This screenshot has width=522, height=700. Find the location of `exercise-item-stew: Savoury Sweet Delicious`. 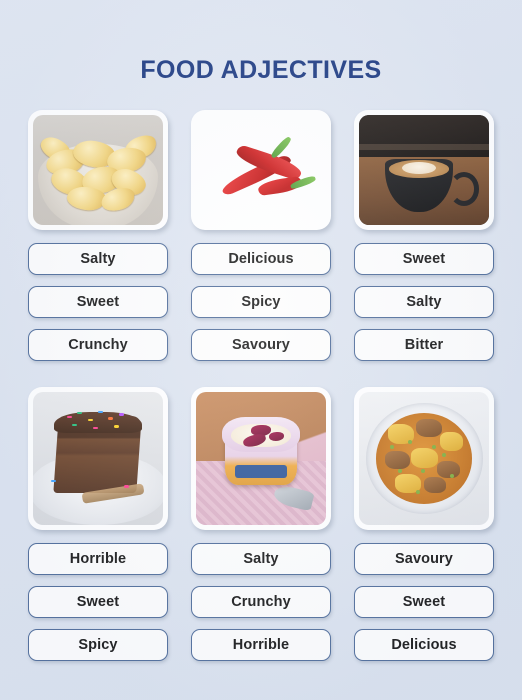

exercise-item-stew: Savoury Sweet Delicious is located at coordinates (424, 524).